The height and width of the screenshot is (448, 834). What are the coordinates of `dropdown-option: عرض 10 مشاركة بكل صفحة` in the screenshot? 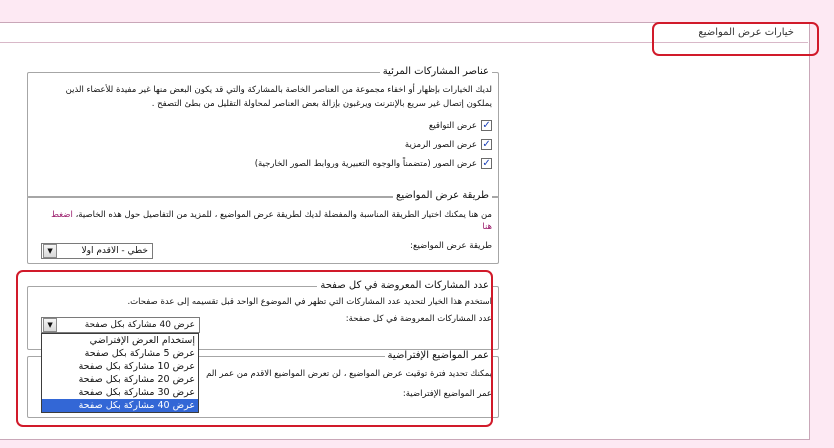 It's located at (120, 366).